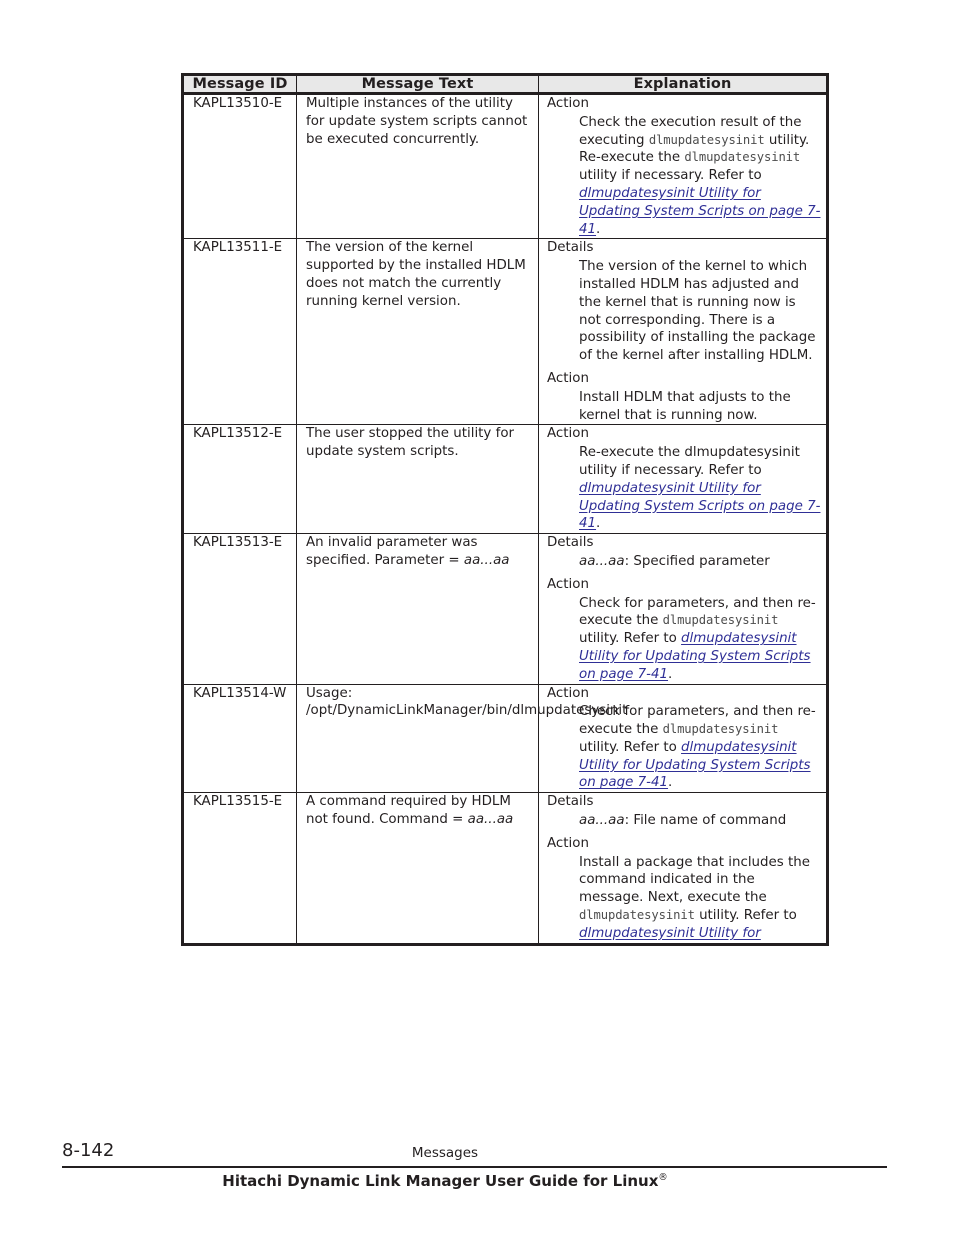 The width and height of the screenshot is (954, 1235). Describe the element at coordinates (474, 1167) in the screenshot. I see `footer-divider` at that location.